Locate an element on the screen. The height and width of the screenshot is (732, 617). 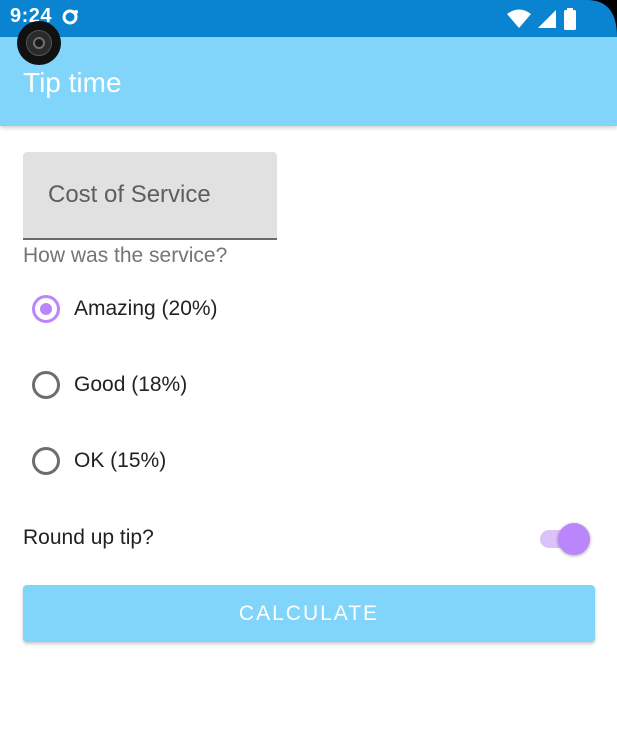
battery-icon is located at coordinates (570, 19).